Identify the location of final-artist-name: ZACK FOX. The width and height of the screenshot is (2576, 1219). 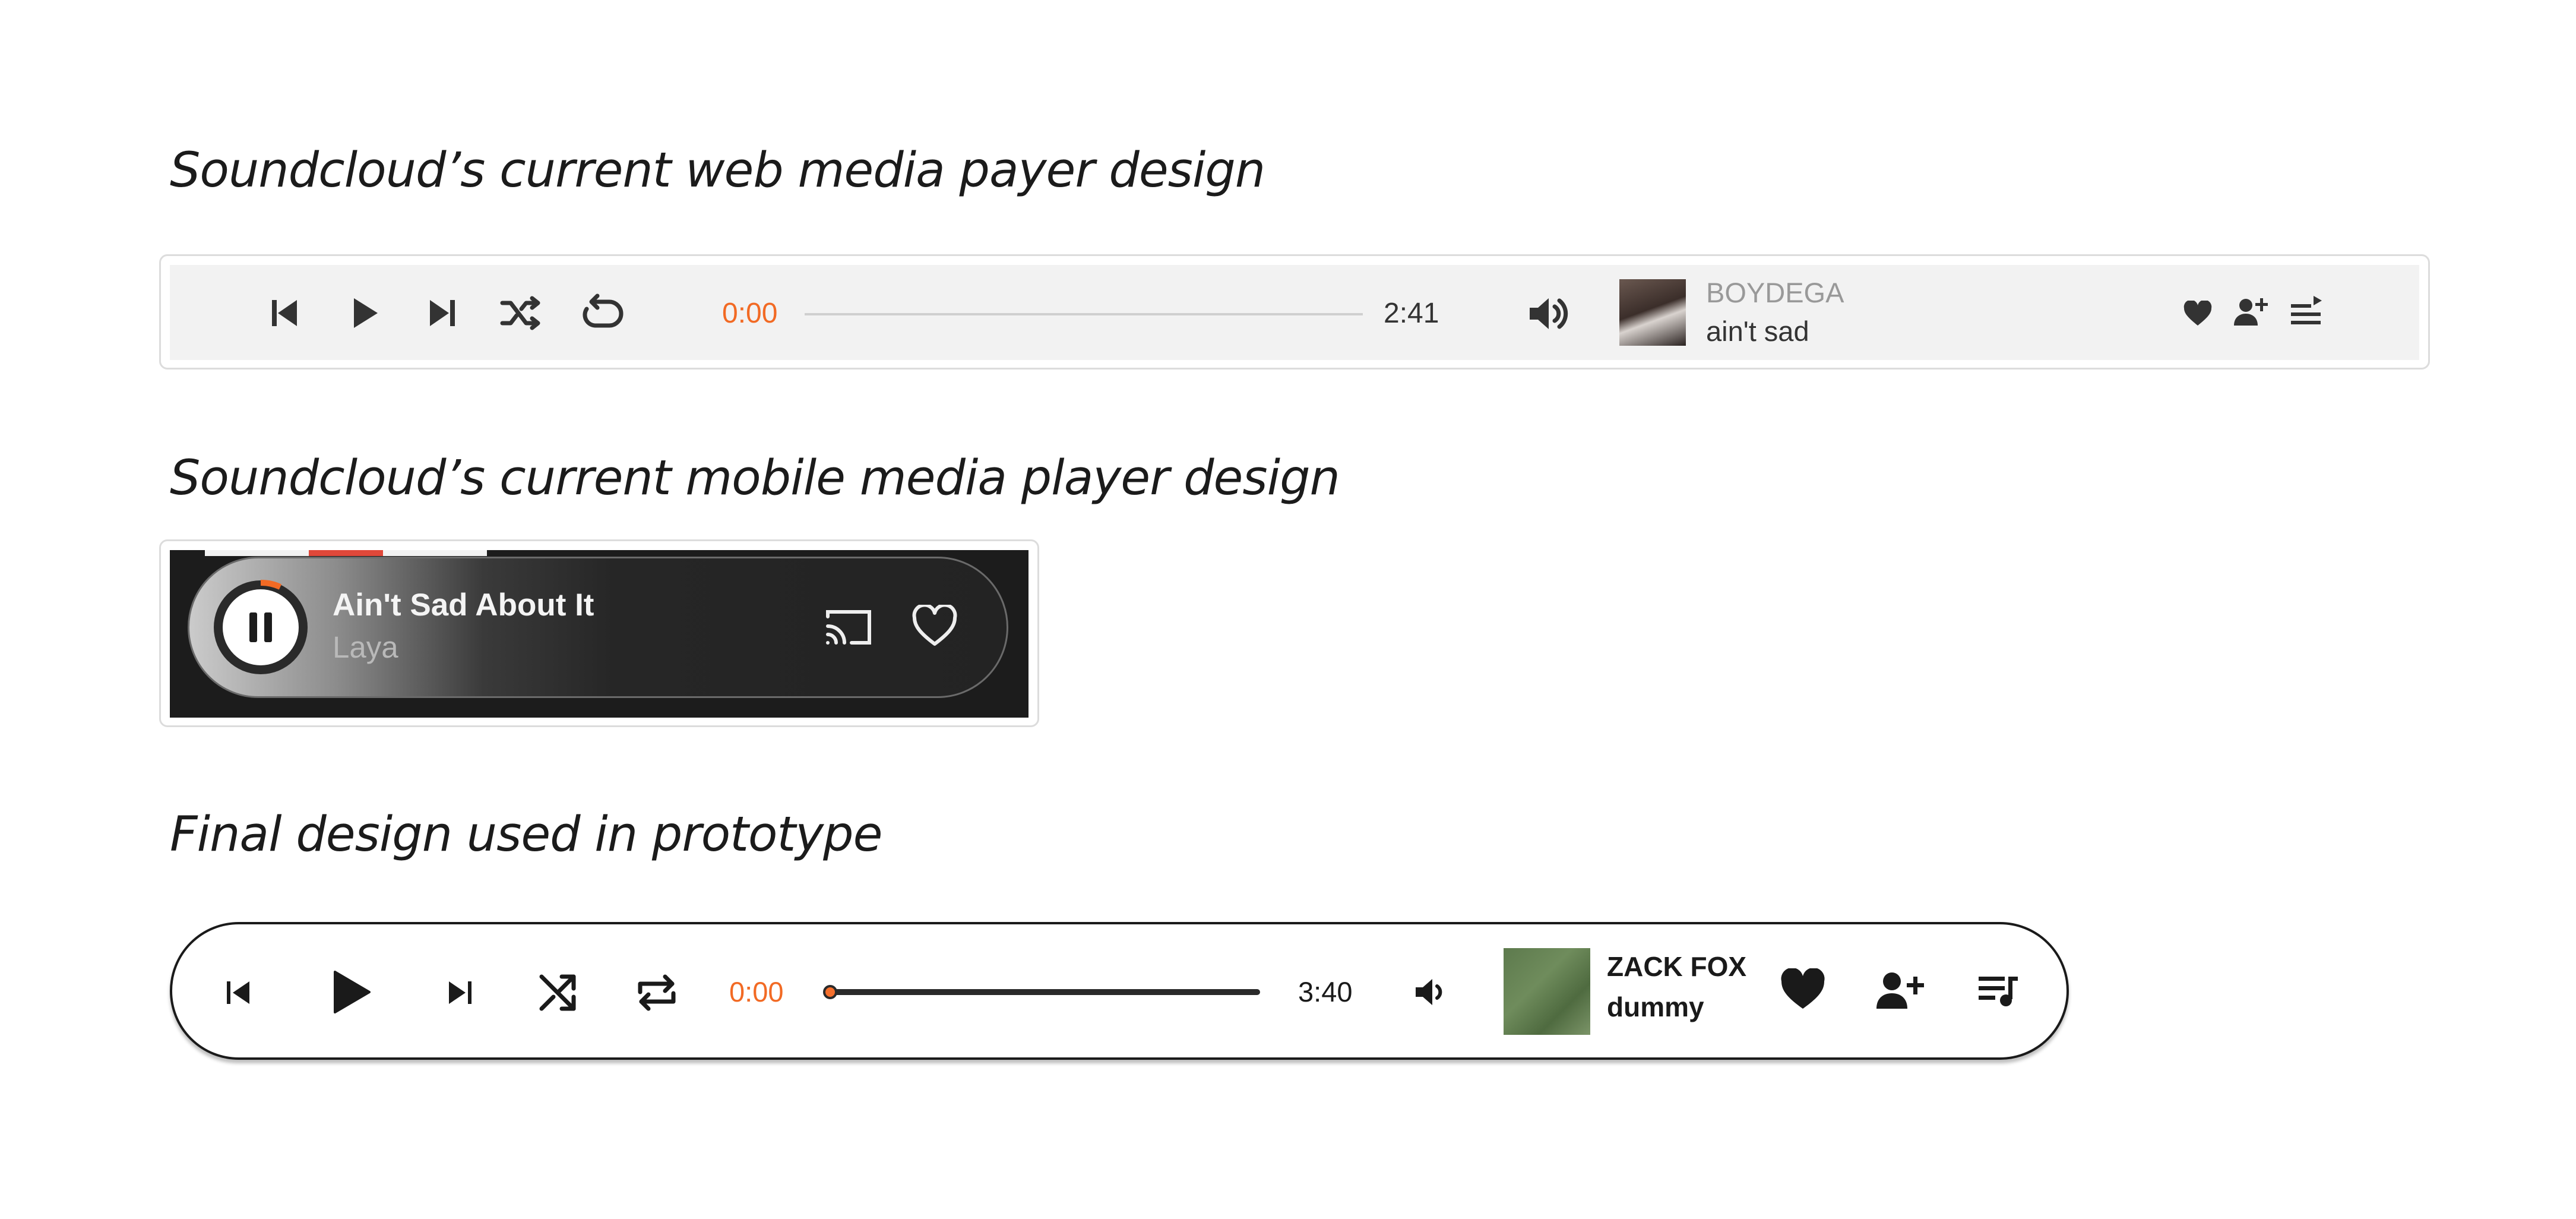
(1676, 966).